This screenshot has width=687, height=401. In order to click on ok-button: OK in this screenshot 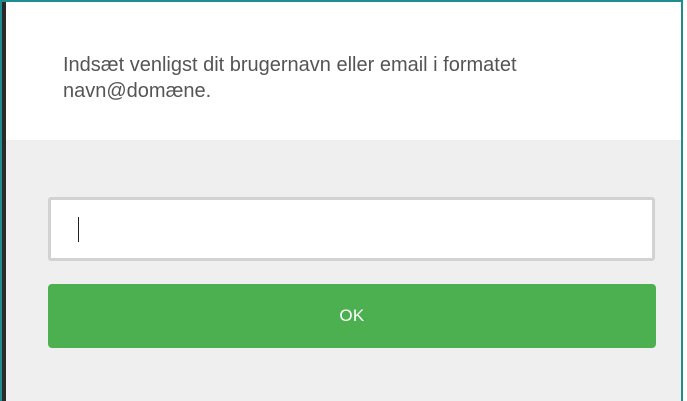, I will do `click(352, 316)`.